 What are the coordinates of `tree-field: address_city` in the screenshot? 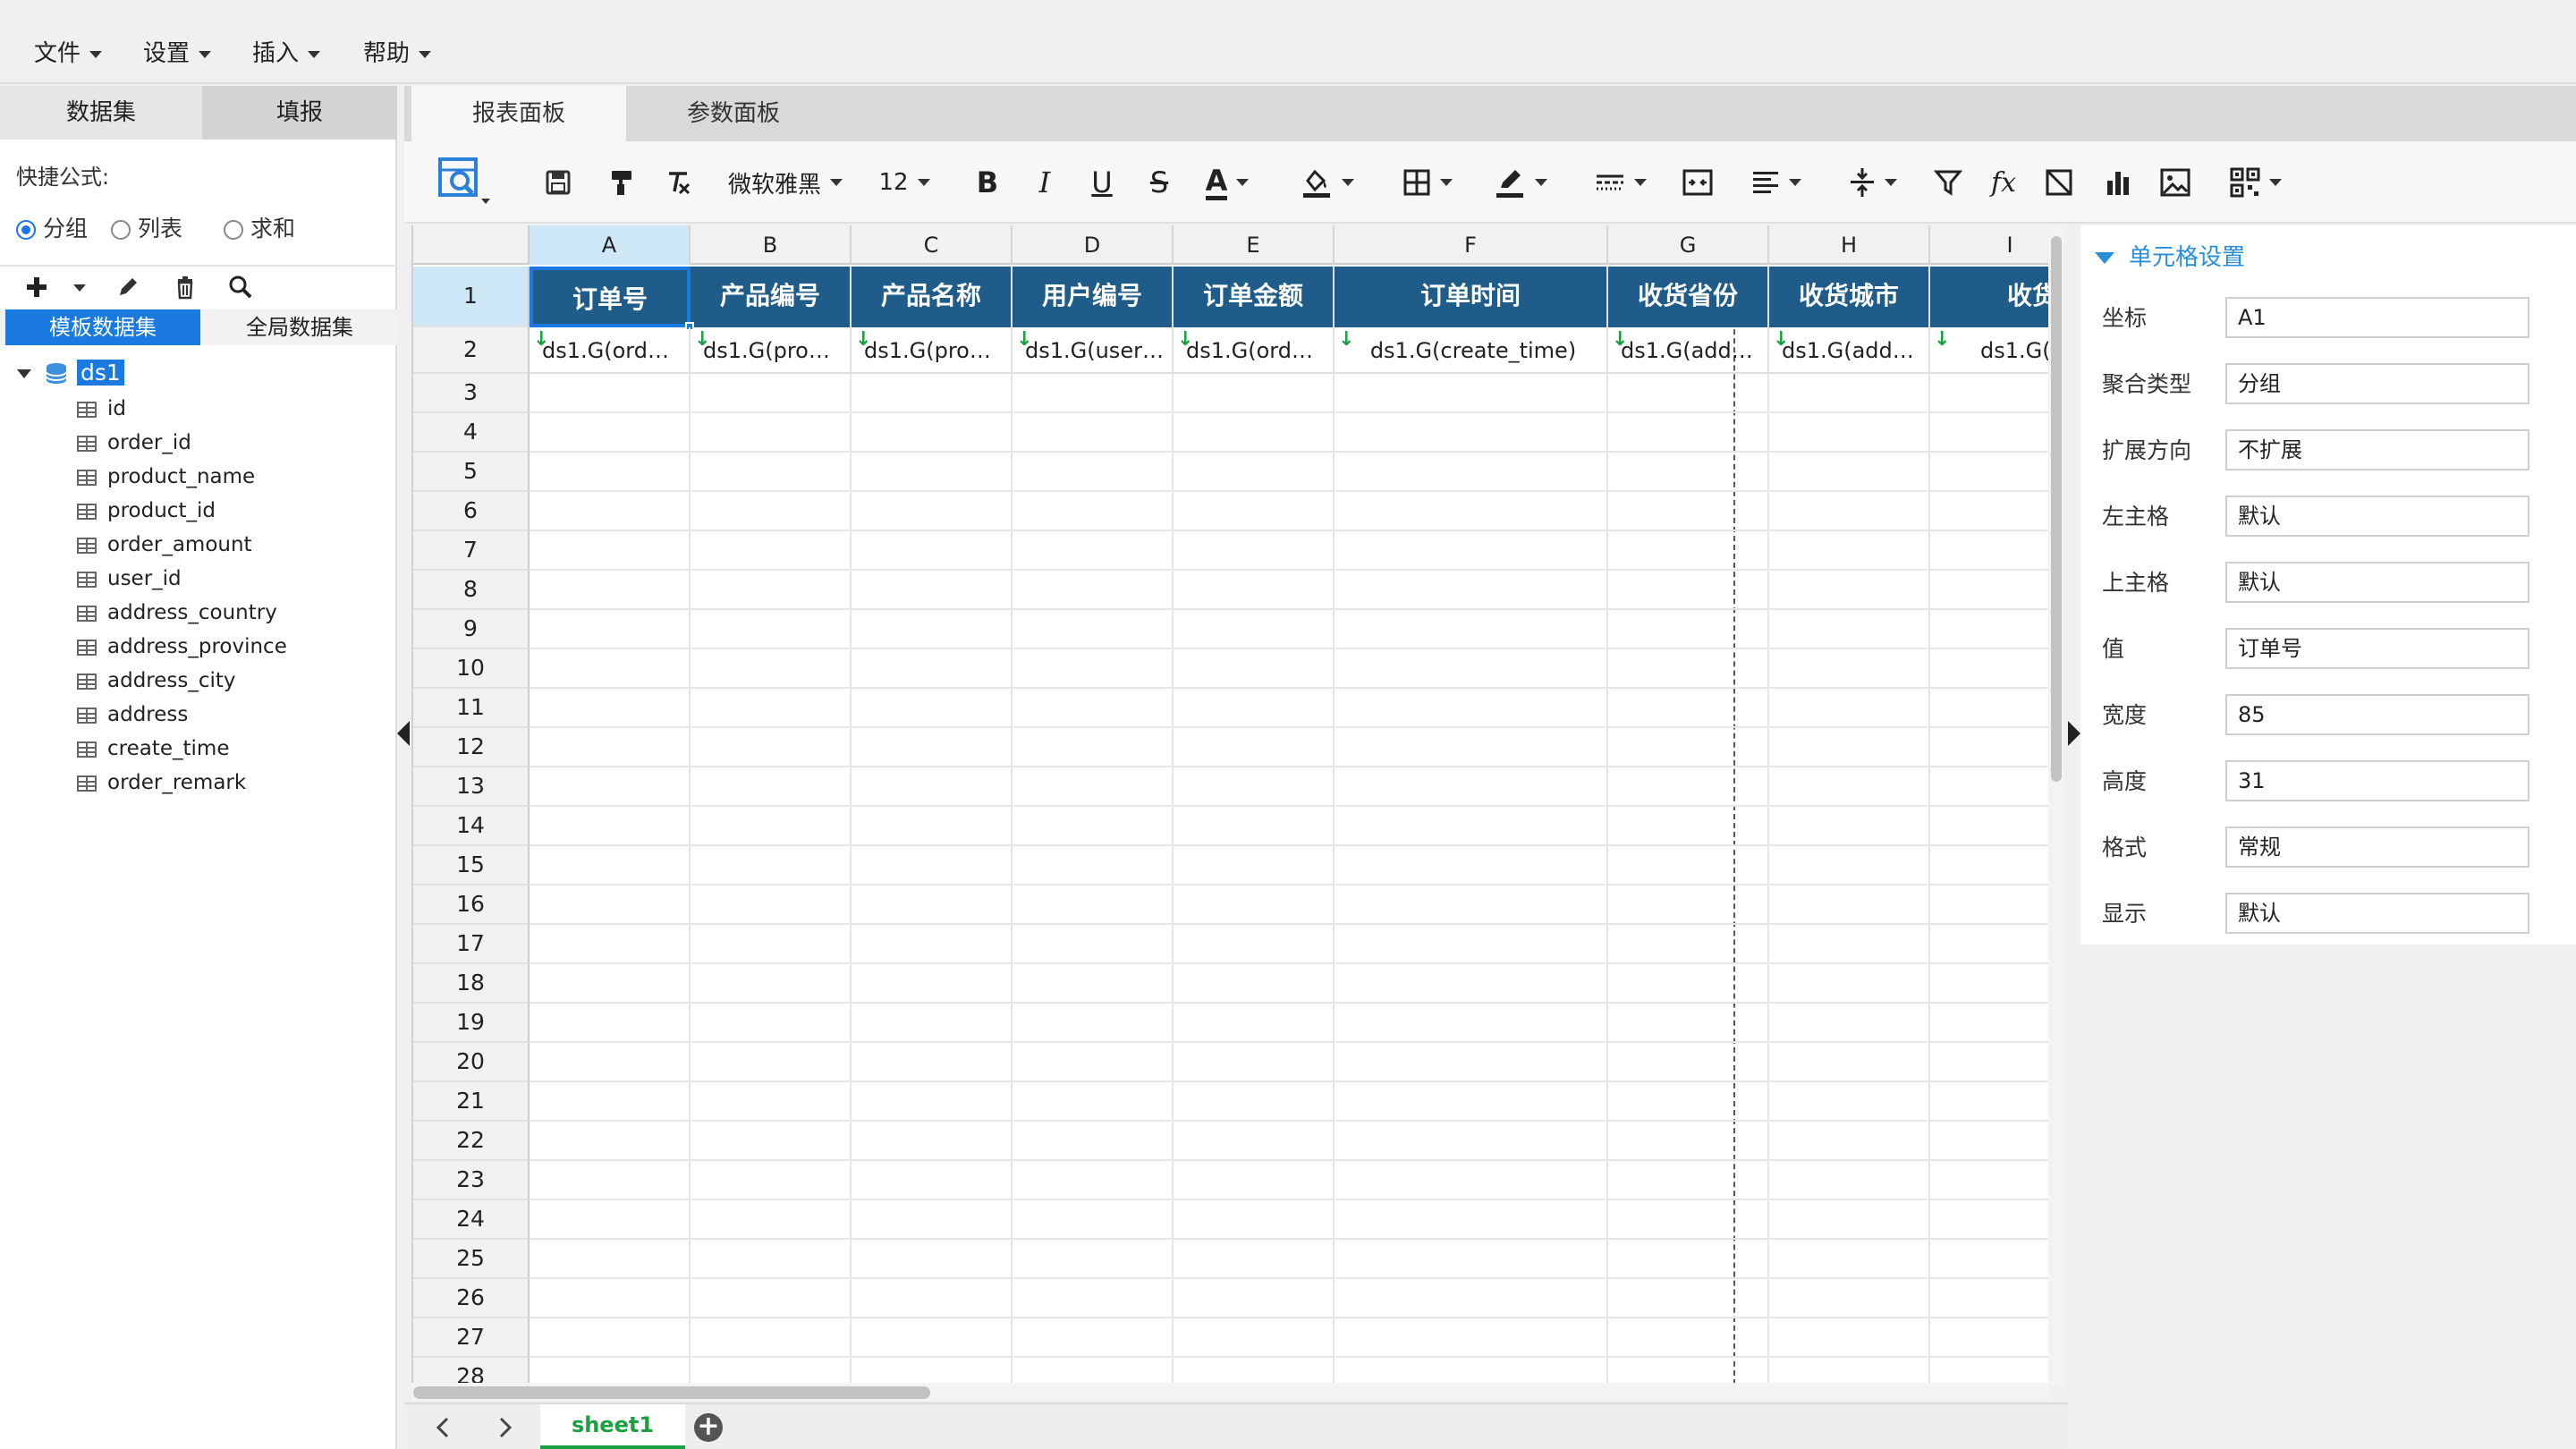 It's located at (156, 681).